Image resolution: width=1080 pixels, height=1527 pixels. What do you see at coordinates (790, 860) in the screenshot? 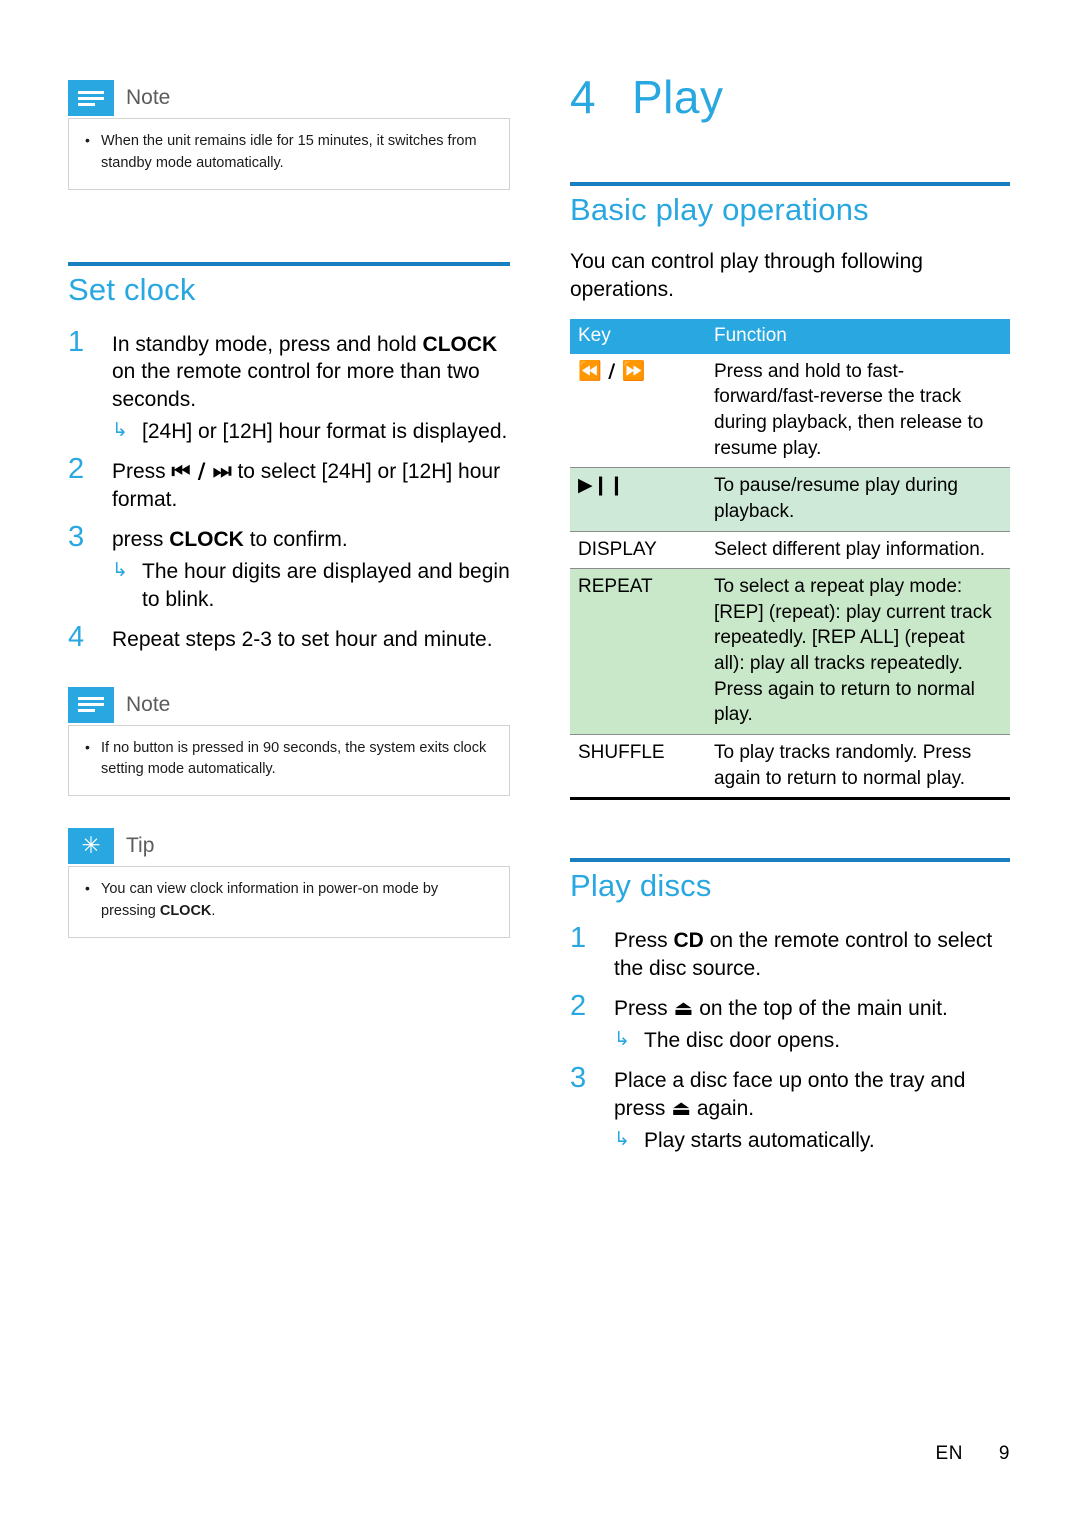
I see `play-discs-rule` at bounding box center [790, 860].